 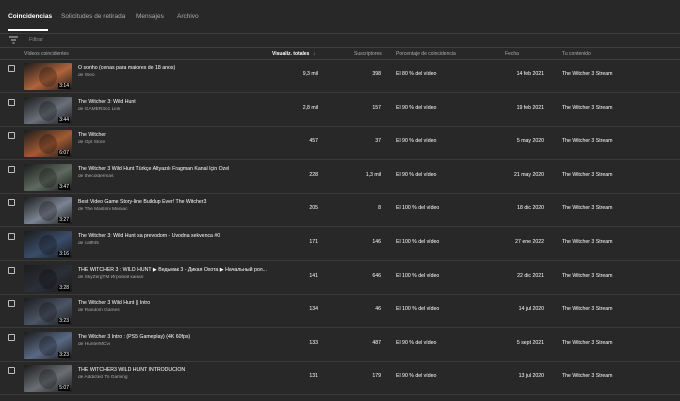 What do you see at coordinates (173, 377) in the screenshot?
I see `channel-name: de Addicted To Gaming` at bounding box center [173, 377].